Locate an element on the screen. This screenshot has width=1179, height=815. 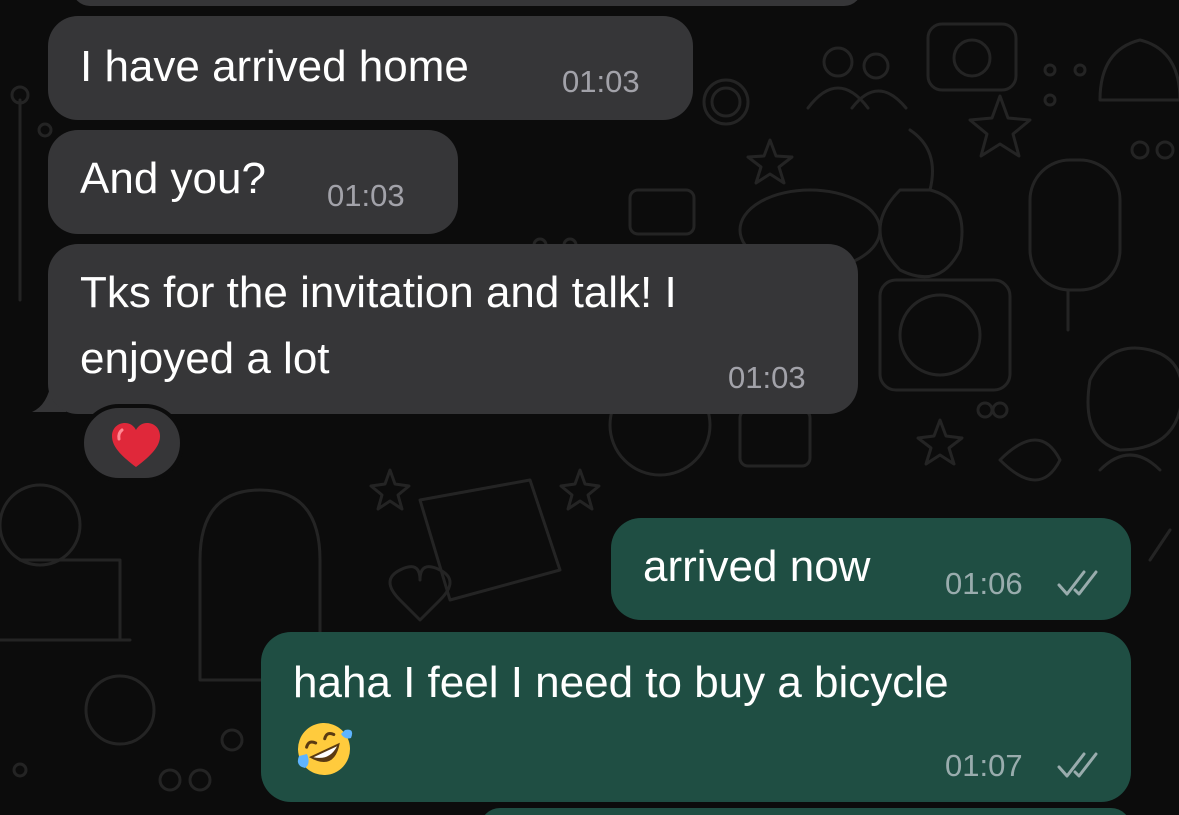
message-text: I have arrived home is located at coordinates (274, 66).